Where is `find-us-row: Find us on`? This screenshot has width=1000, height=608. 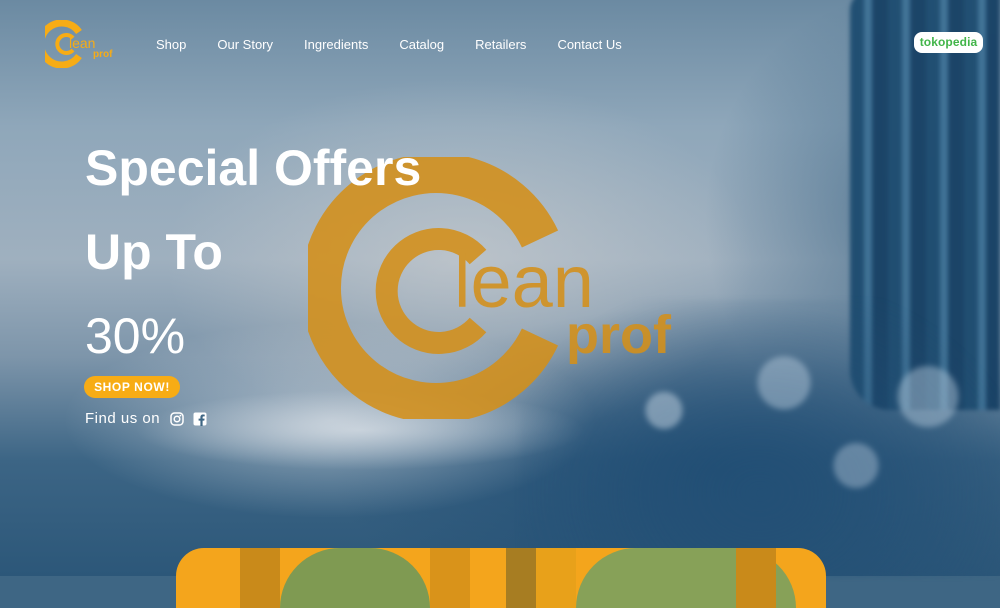
find-us-row: Find us on is located at coordinates (150, 418).